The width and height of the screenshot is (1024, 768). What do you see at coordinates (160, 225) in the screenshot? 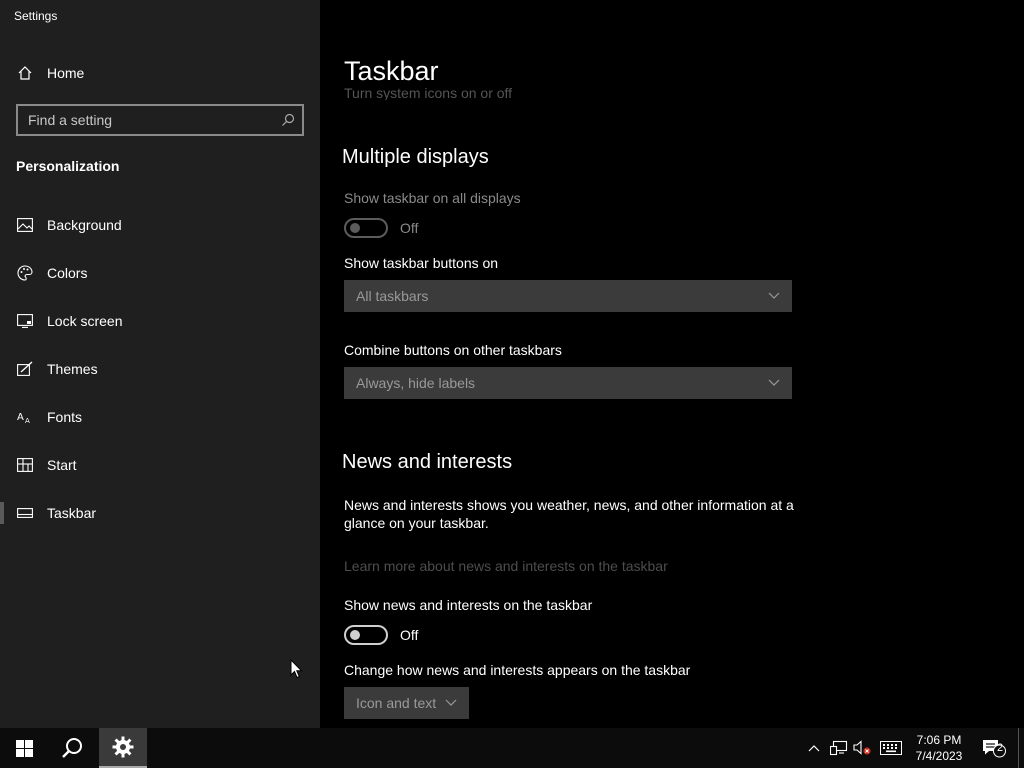
I see `sidebar-item-background: Background` at bounding box center [160, 225].